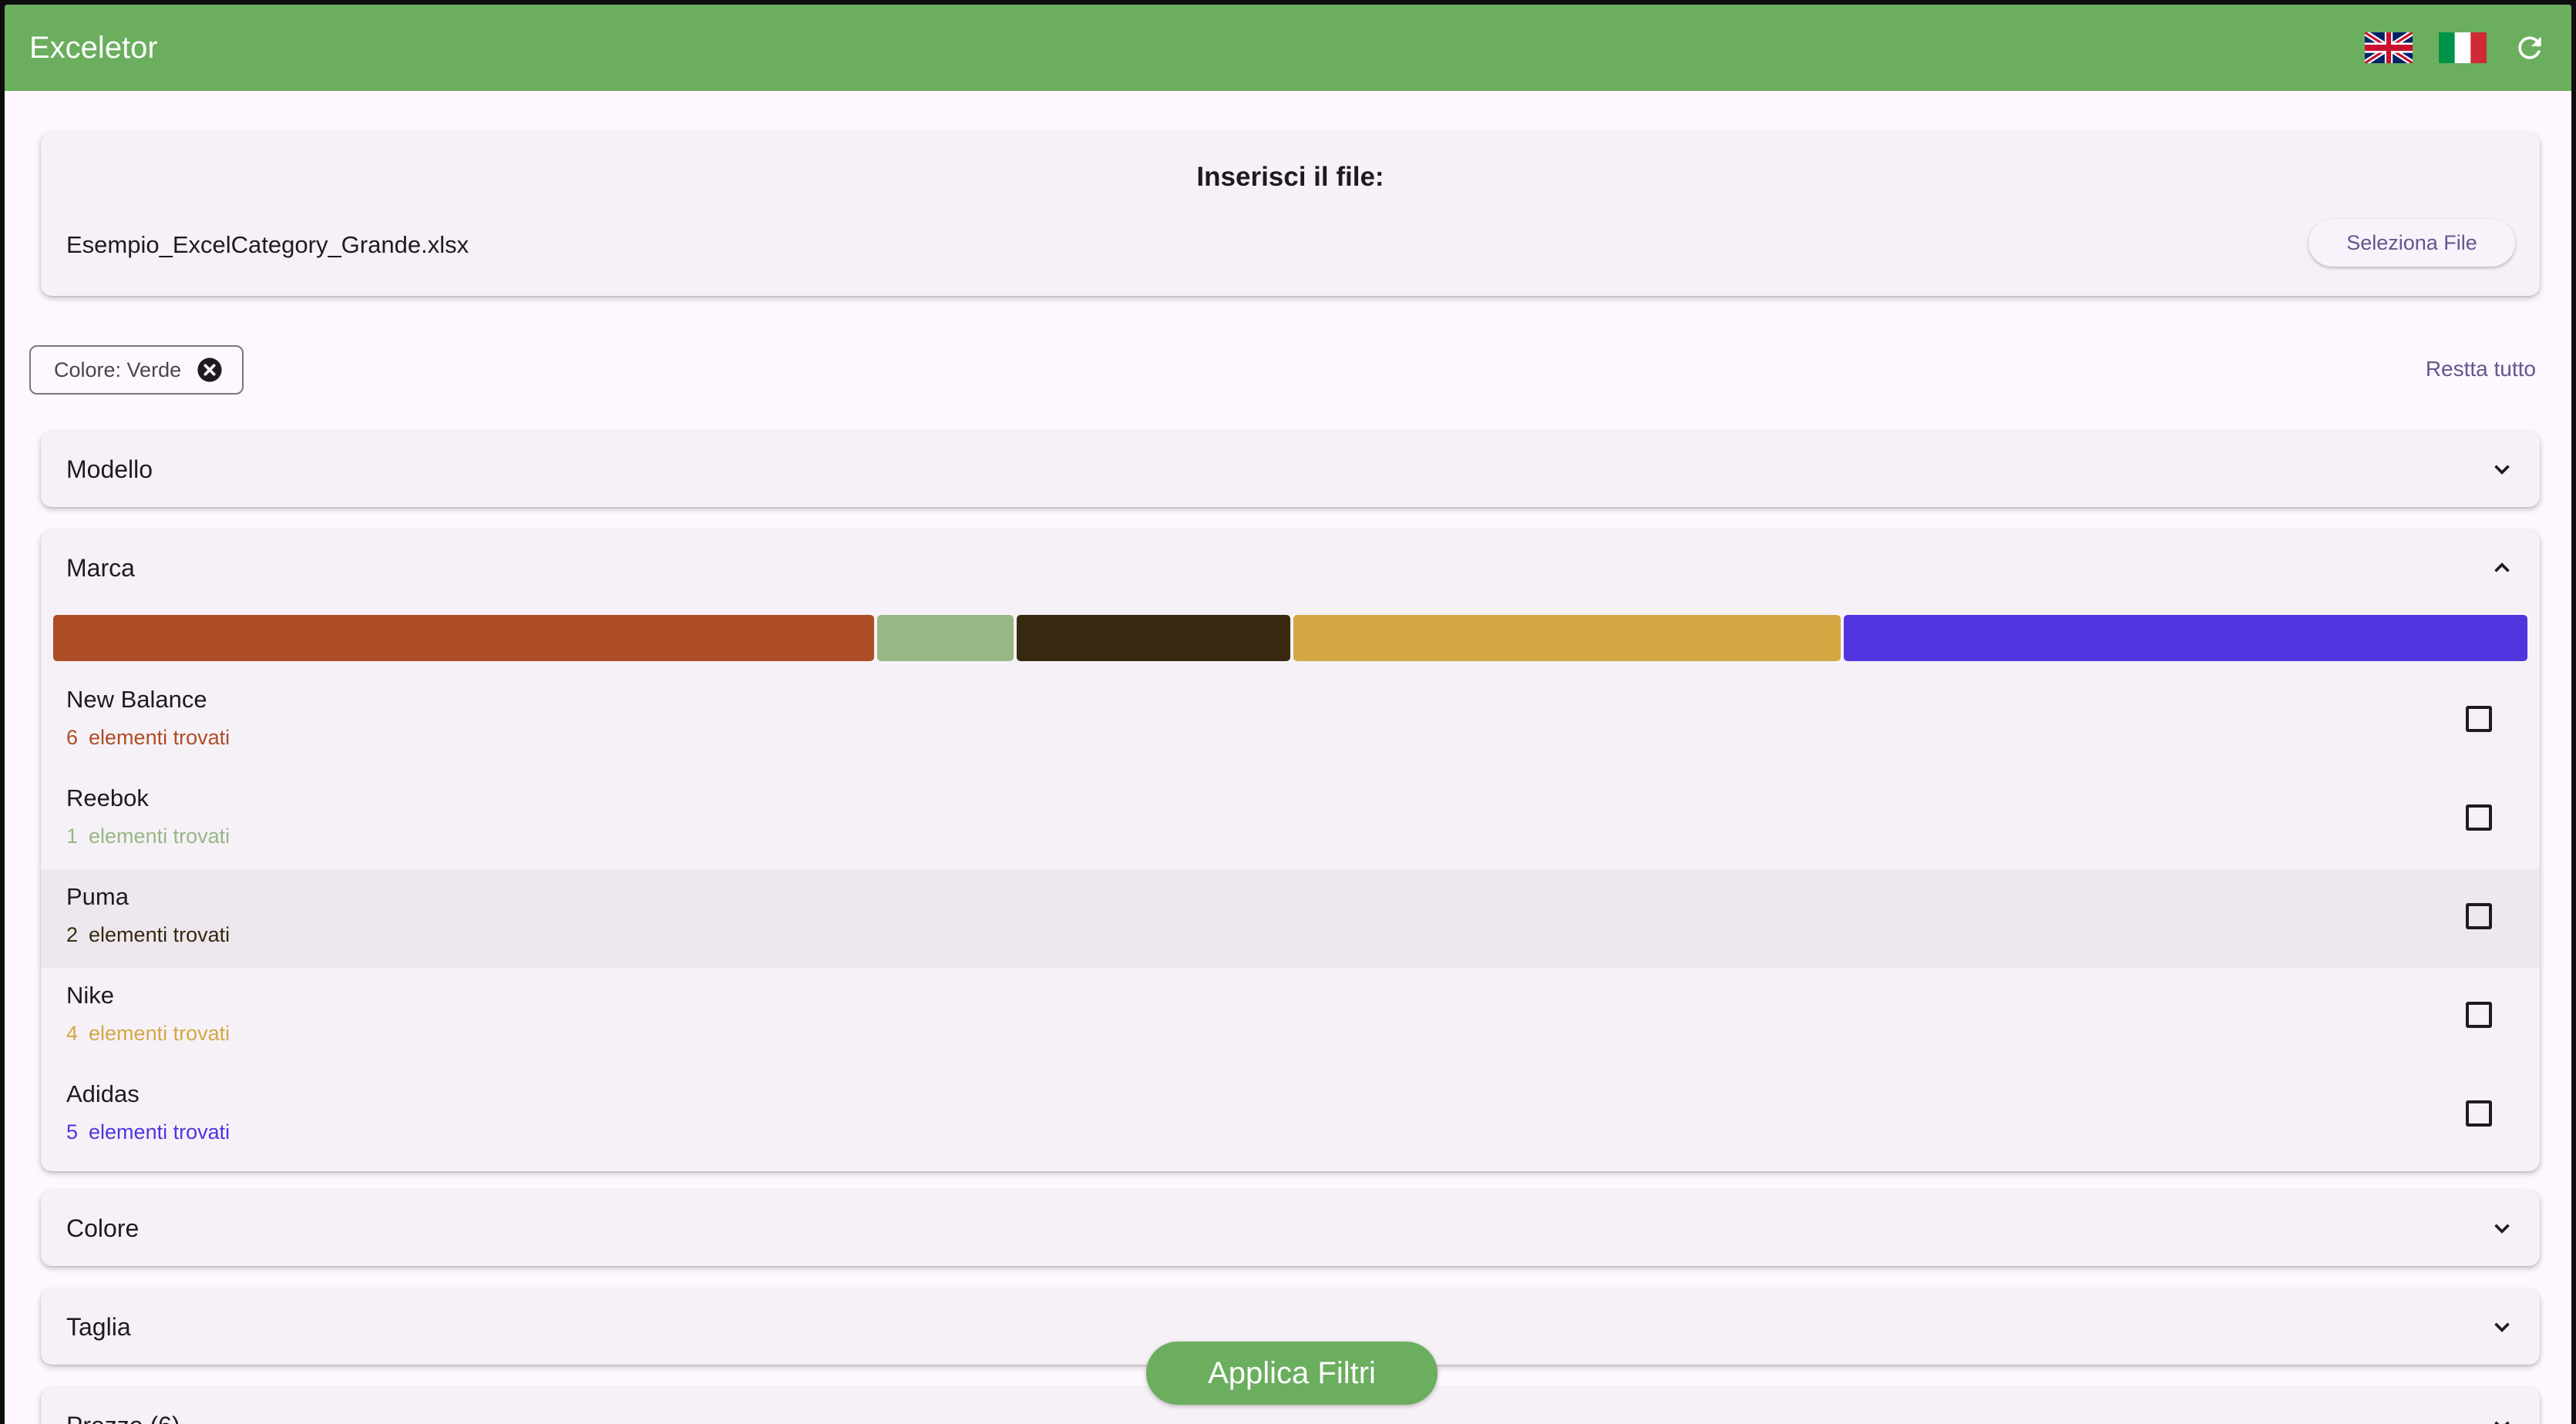 This screenshot has width=2576, height=1424. What do you see at coordinates (2185, 638) in the screenshot?
I see `bar-segment-adidas` at bounding box center [2185, 638].